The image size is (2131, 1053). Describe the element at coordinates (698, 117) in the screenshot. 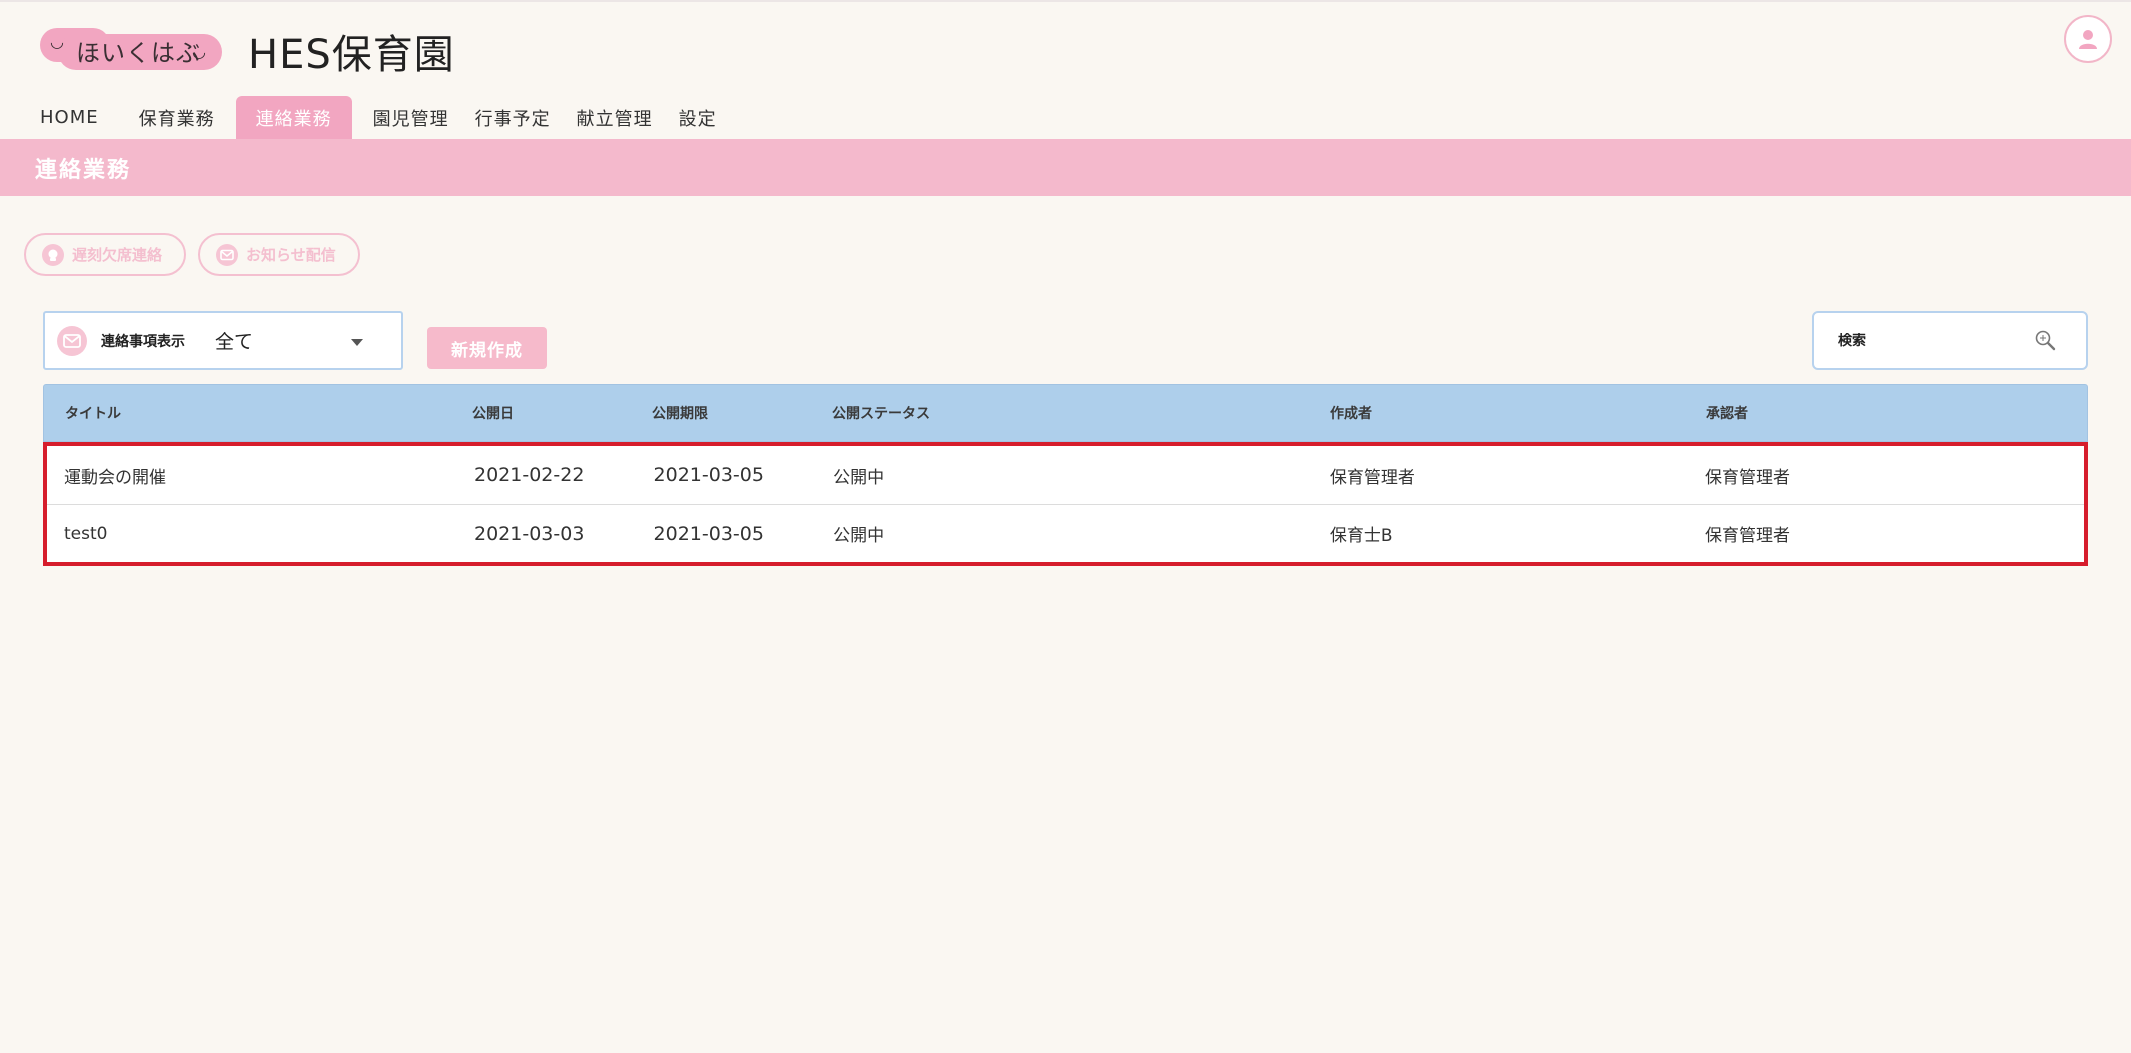

I see `nav-item-settings: 設定` at that location.